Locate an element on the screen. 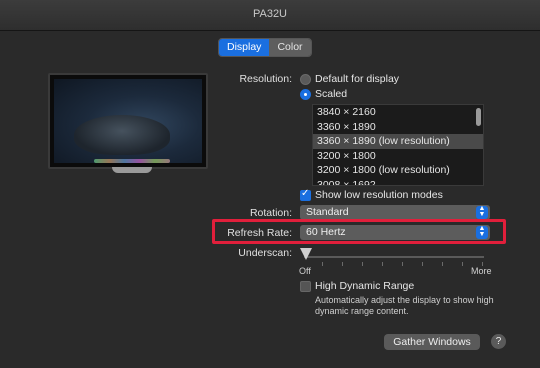 The image size is (540, 368). title-bar: PA32U is located at coordinates (270, 15).